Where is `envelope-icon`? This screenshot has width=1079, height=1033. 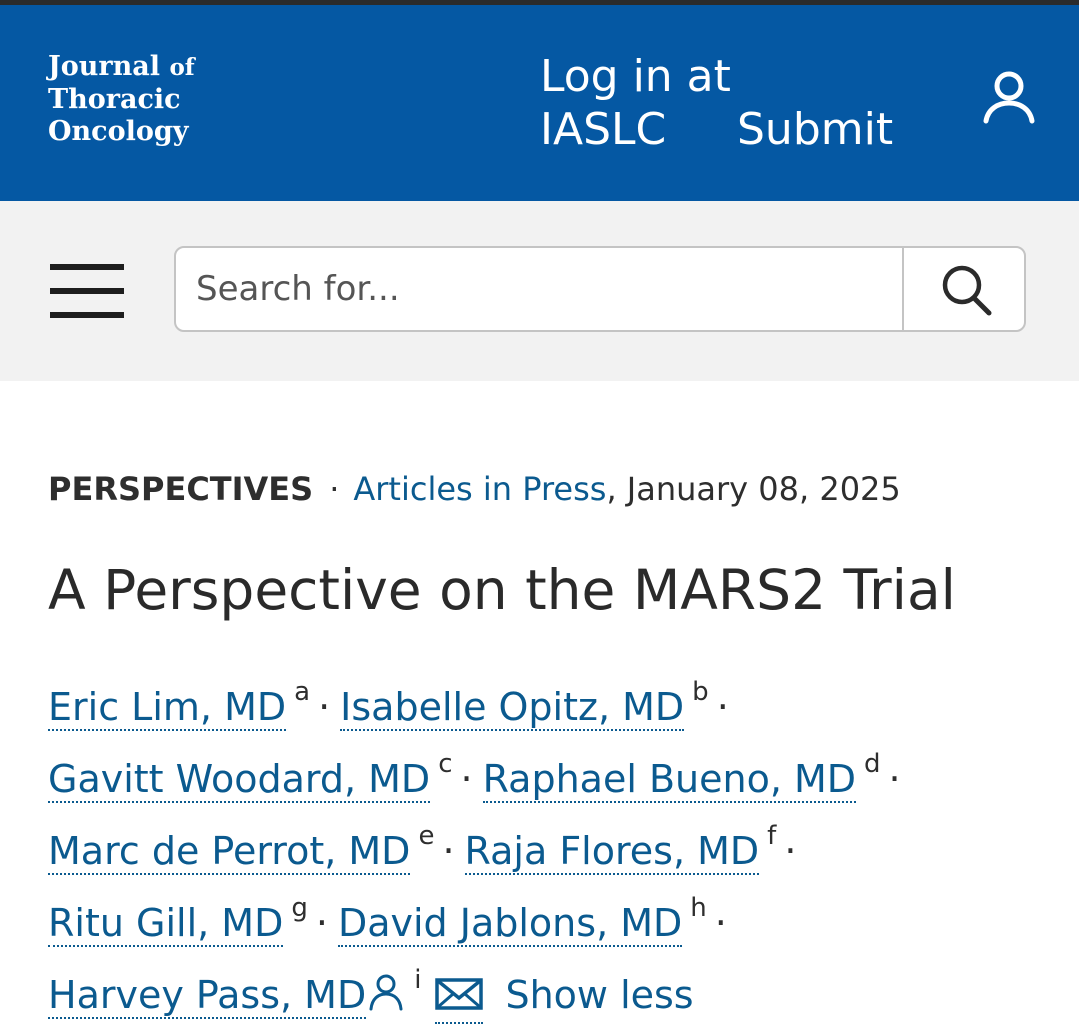 envelope-icon is located at coordinates (459, 994).